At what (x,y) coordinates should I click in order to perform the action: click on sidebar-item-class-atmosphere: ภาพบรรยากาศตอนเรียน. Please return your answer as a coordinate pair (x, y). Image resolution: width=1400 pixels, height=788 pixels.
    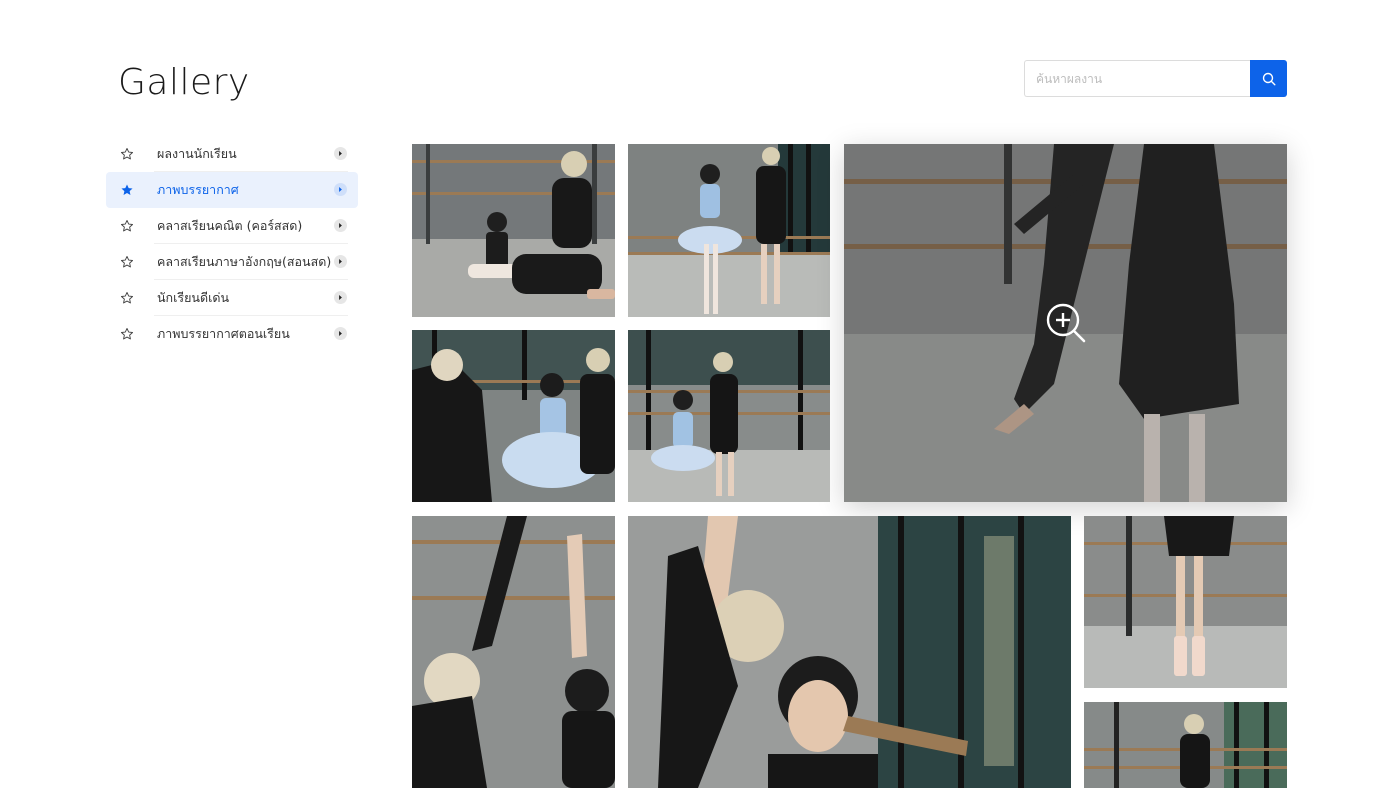
    Looking at the image, I should click on (232, 334).